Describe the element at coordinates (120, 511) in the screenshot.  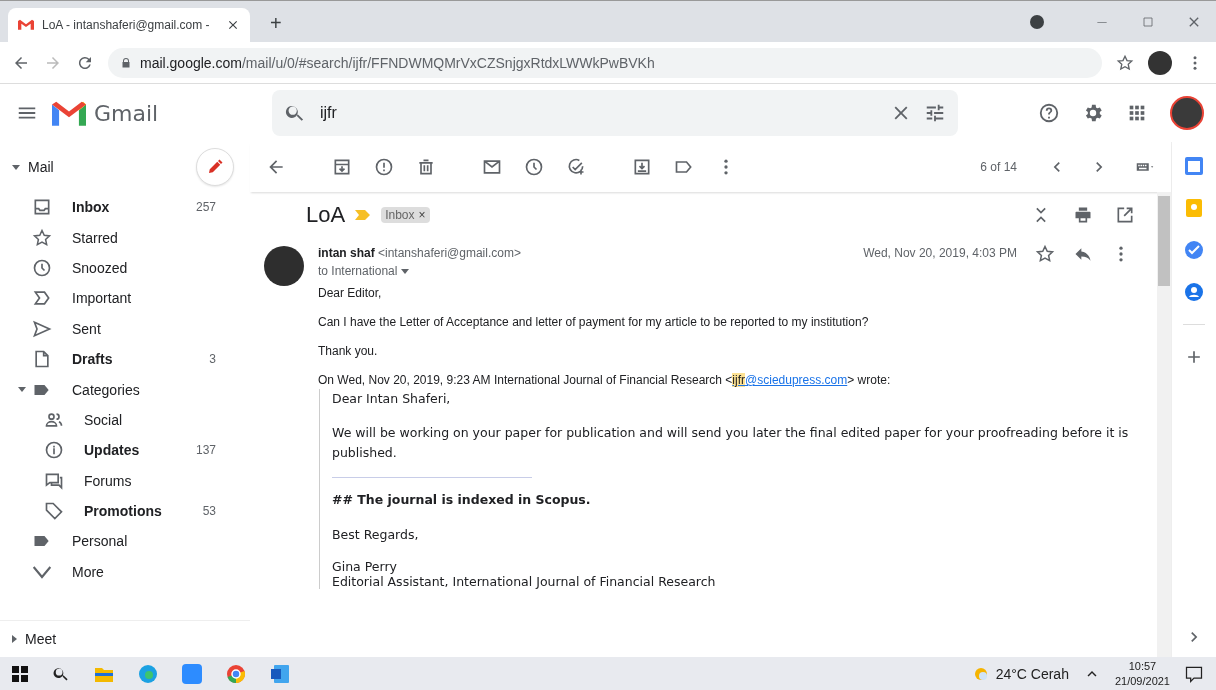
I see `sidebar-item: Promotions 53` at that location.